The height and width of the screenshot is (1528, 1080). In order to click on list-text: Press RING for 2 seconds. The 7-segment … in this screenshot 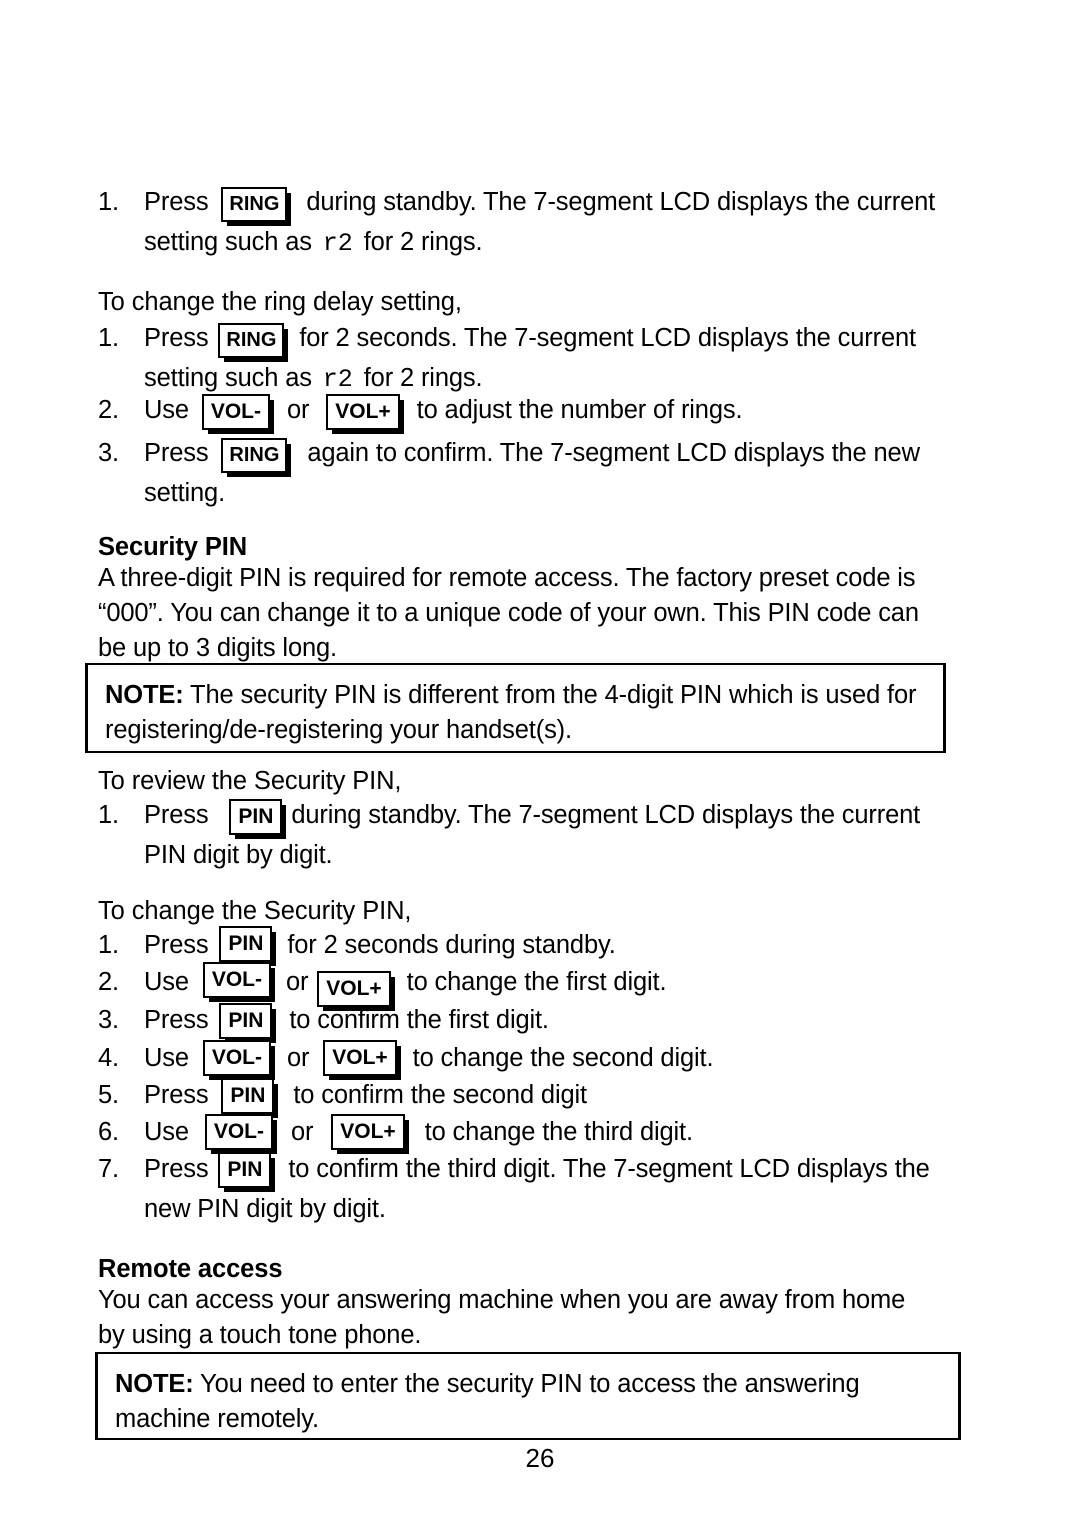, I will do `click(551, 339)`.